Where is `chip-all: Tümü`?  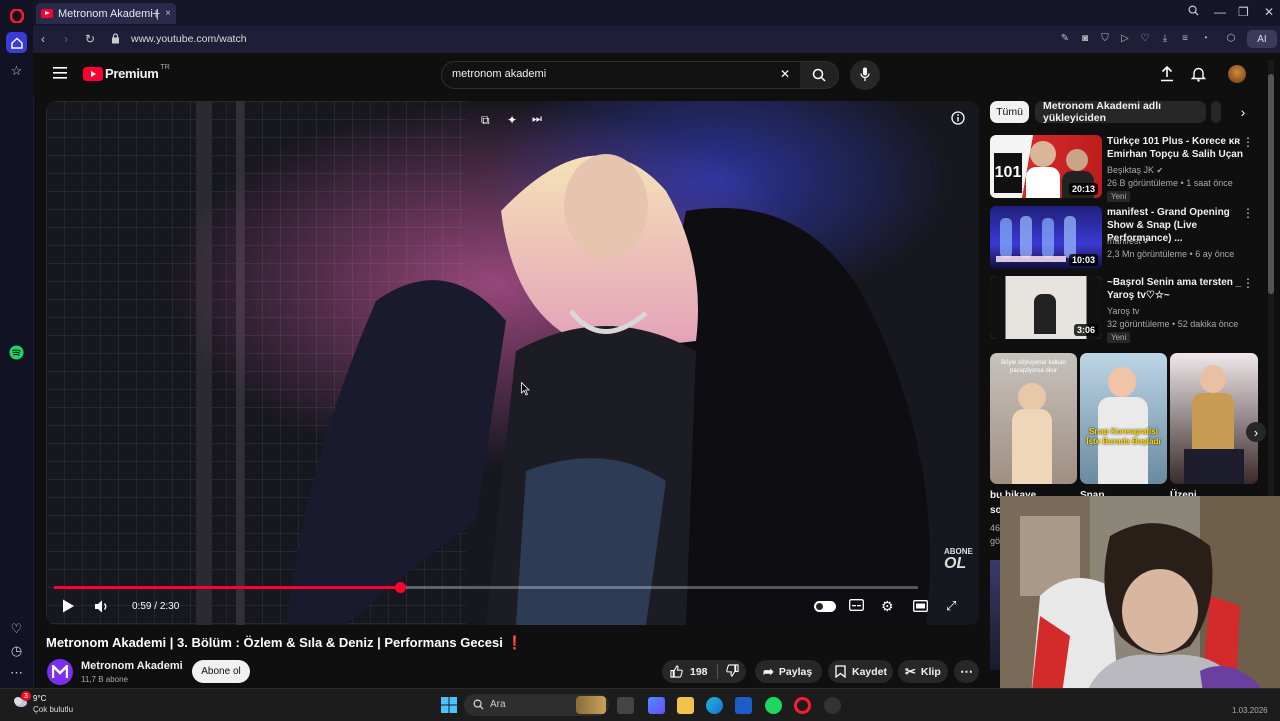 chip-all: Tümü is located at coordinates (1009, 112).